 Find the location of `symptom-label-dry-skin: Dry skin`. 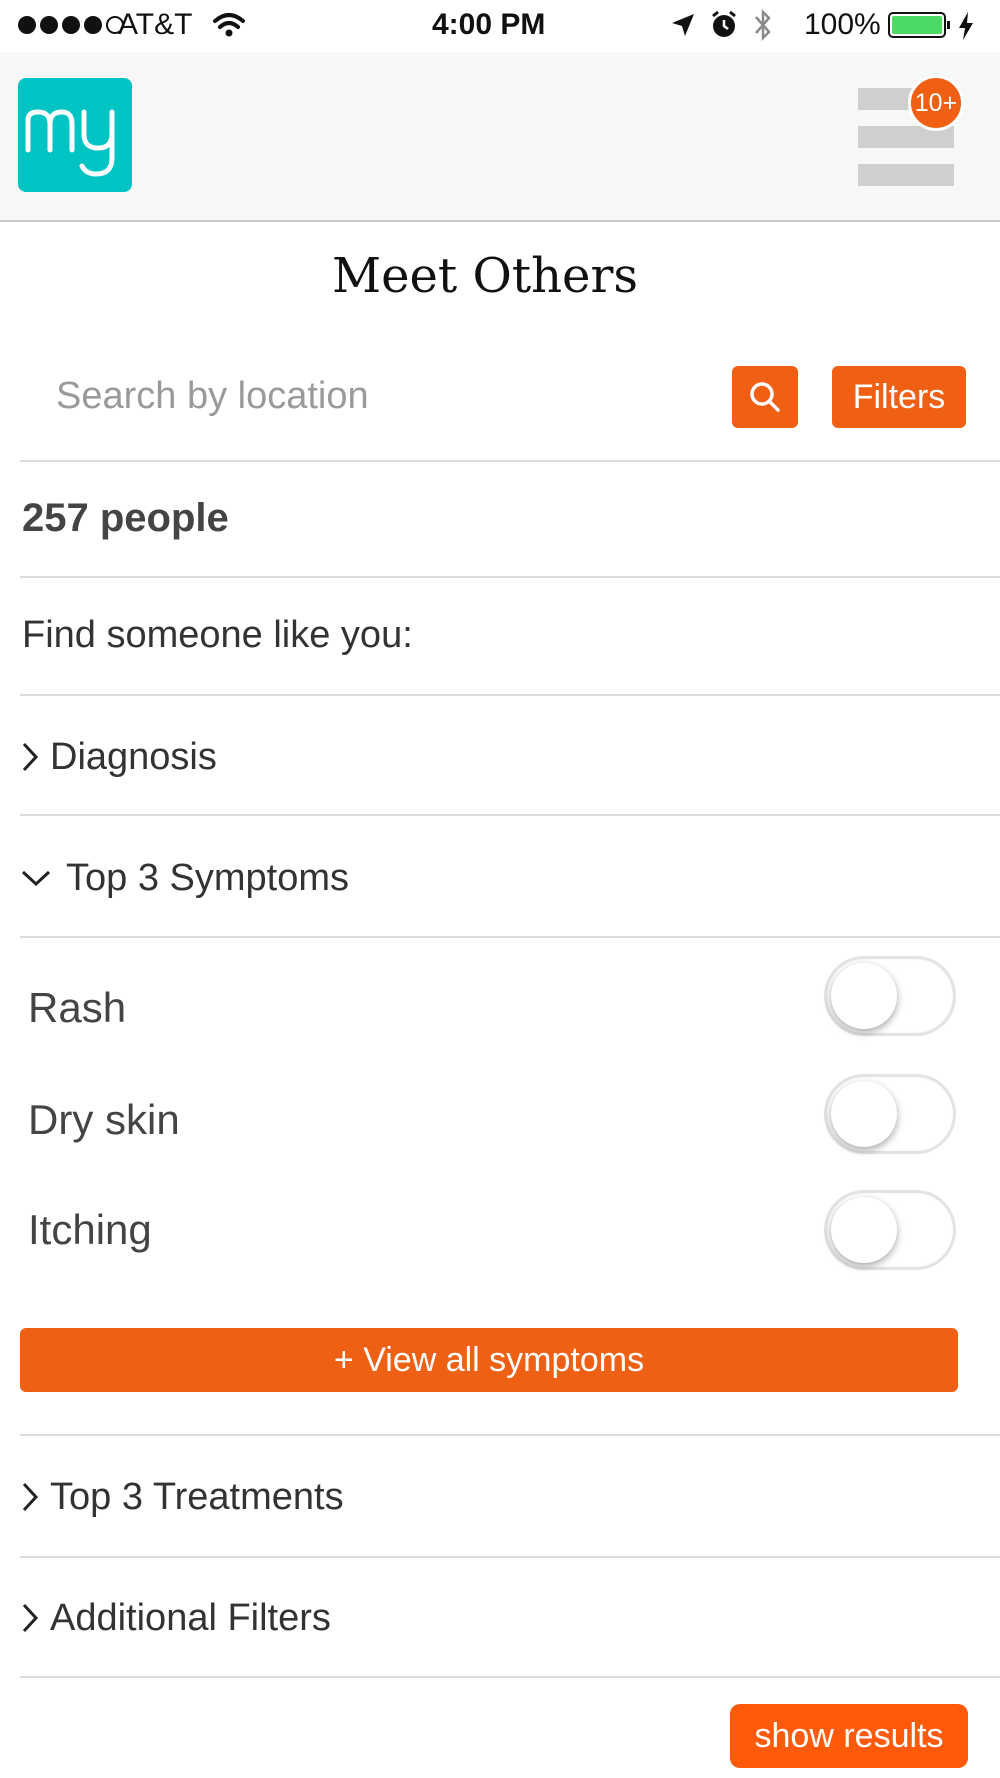

symptom-label-dry-skin: Dry skin is located at coordinates (104, 1119).